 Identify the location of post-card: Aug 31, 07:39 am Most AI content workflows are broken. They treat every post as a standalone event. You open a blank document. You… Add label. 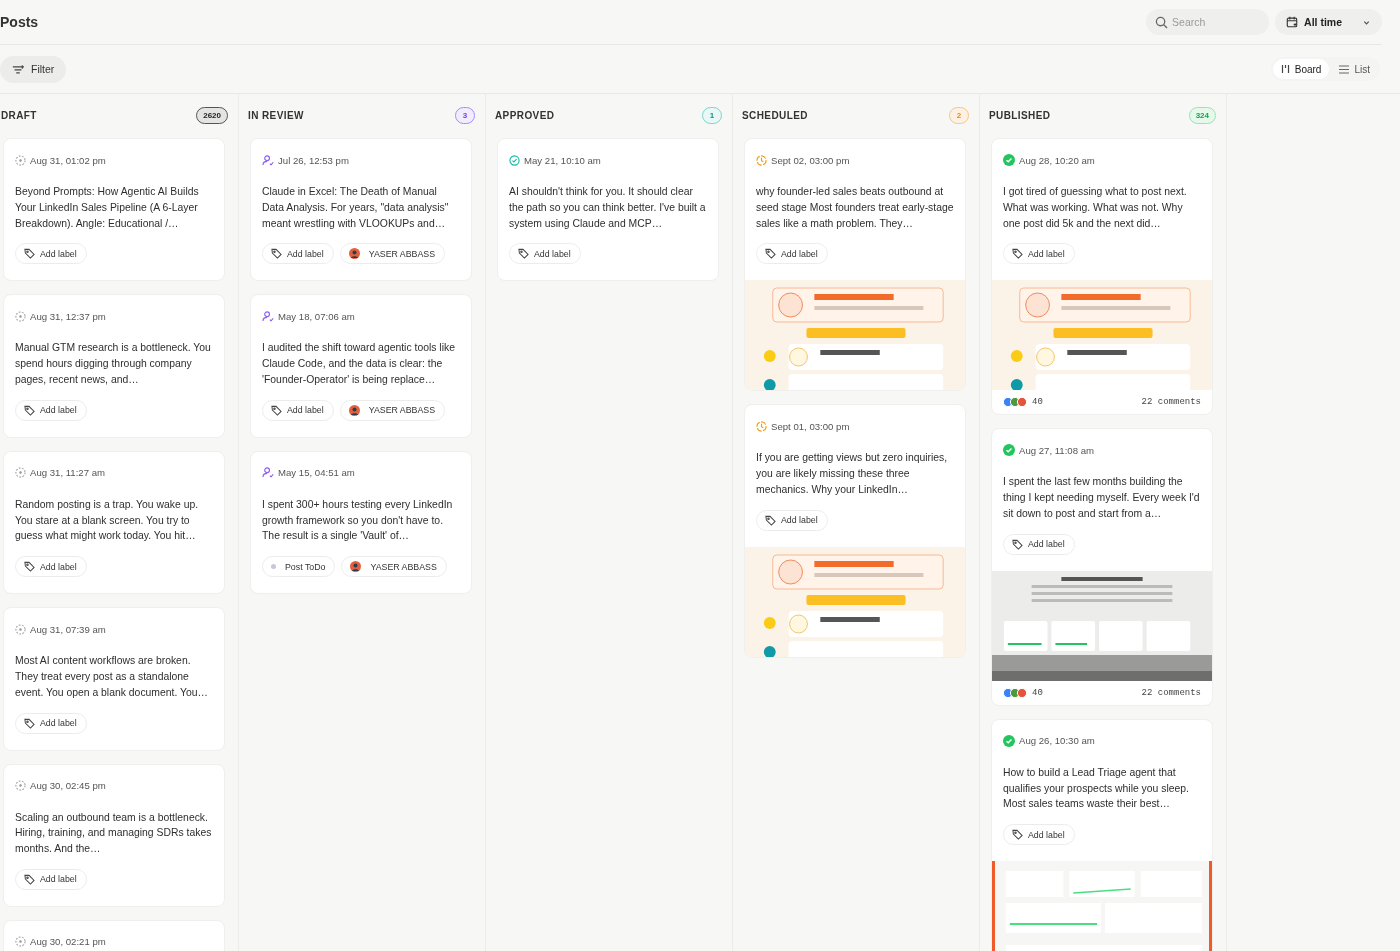
(114, 679).